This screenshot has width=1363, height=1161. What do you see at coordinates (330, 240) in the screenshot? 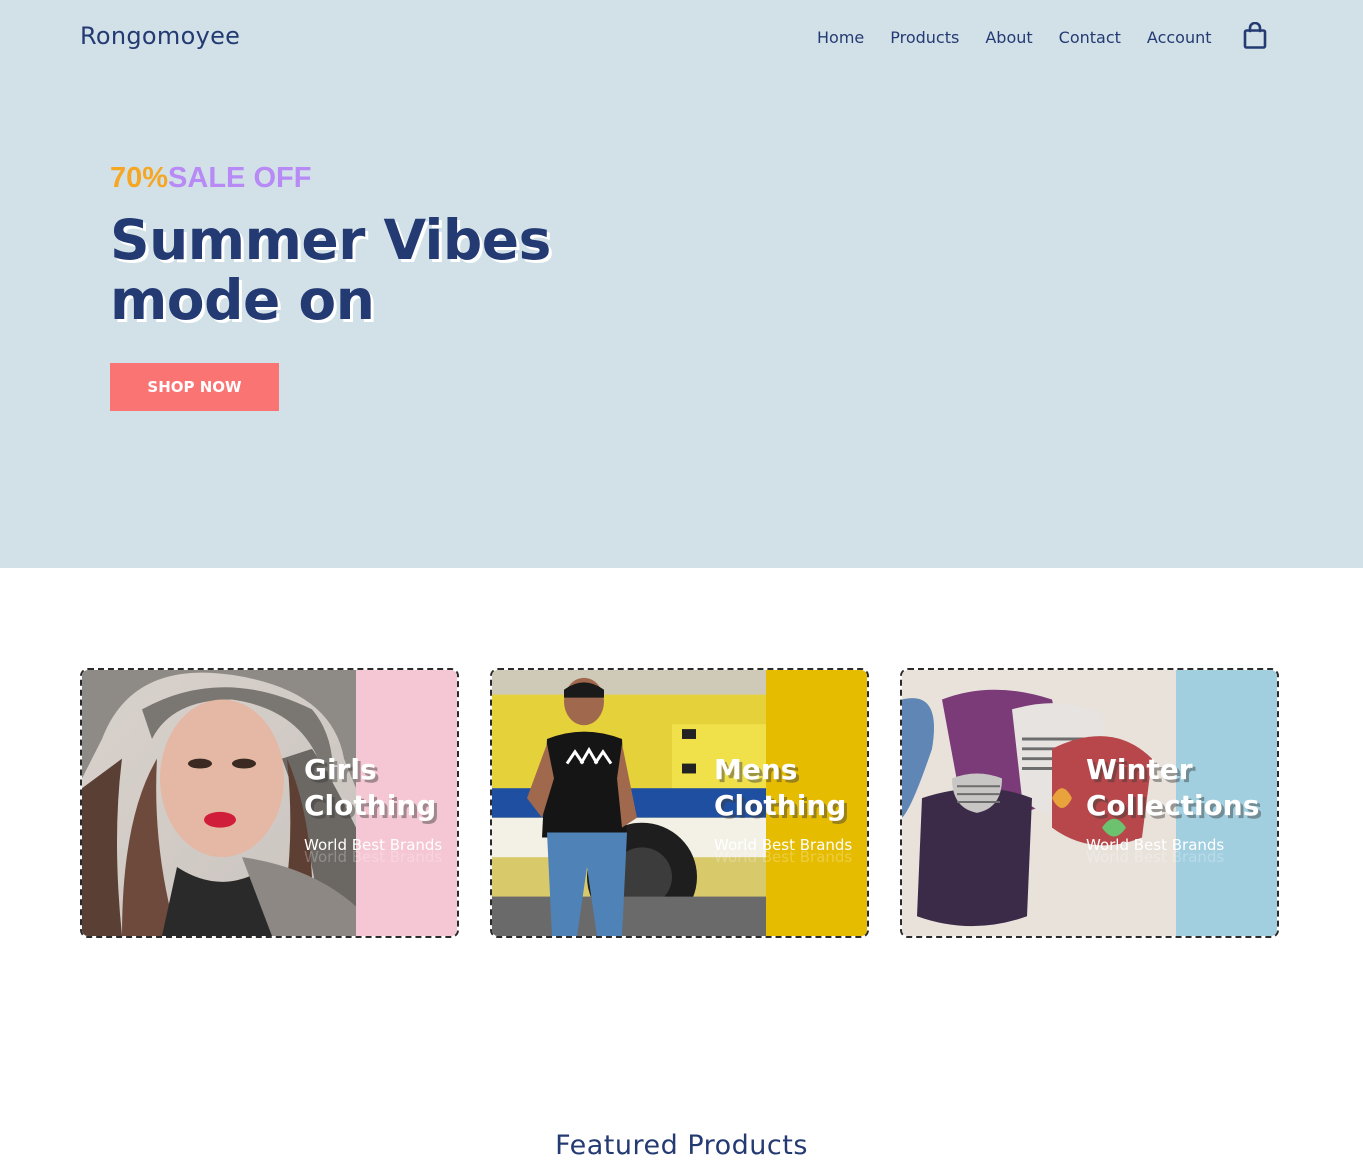
I see `hero-headline-line-1: Summer Vibes` at bounding box center [330, 240].